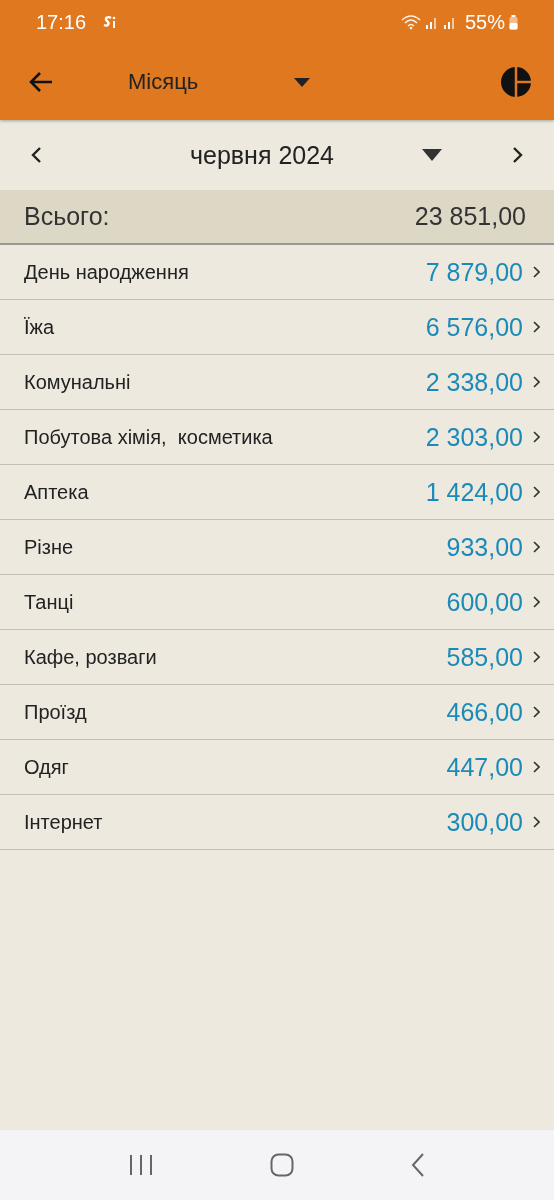  I want to click on battery-icon, so click(513, 22).